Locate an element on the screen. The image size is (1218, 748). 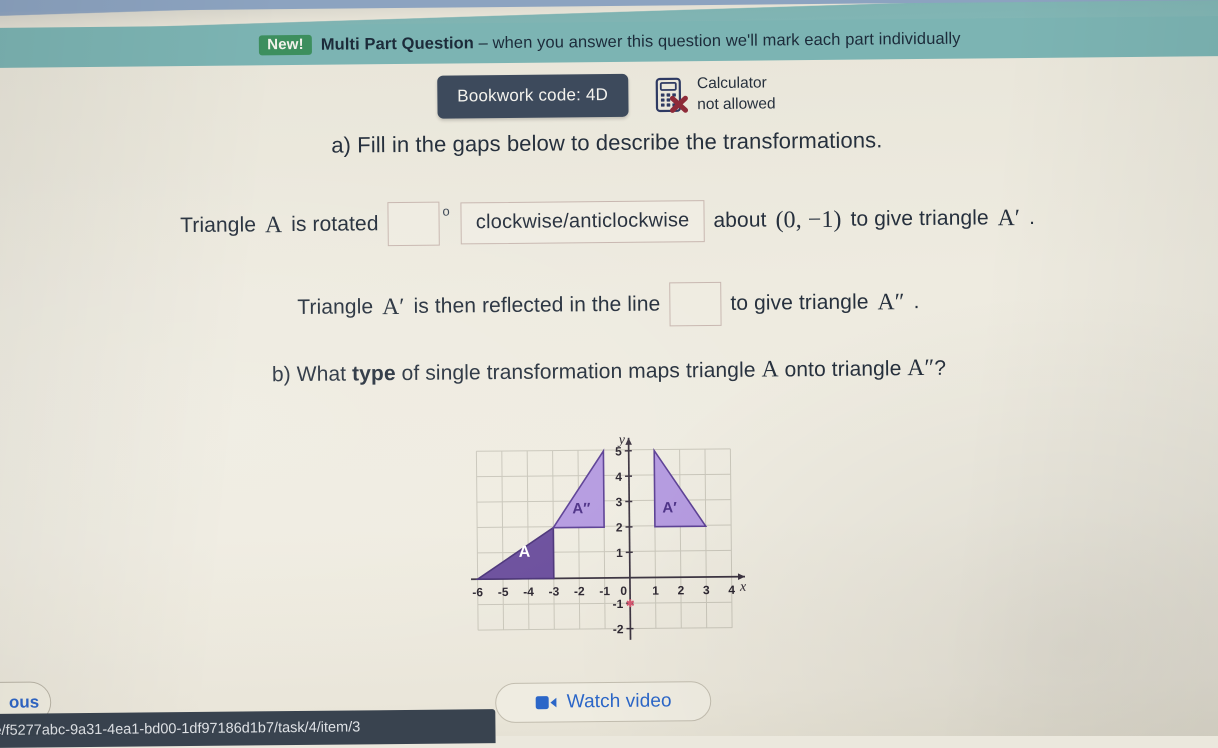
part-b-prefix: b) What is located at coordinates (312, 374).